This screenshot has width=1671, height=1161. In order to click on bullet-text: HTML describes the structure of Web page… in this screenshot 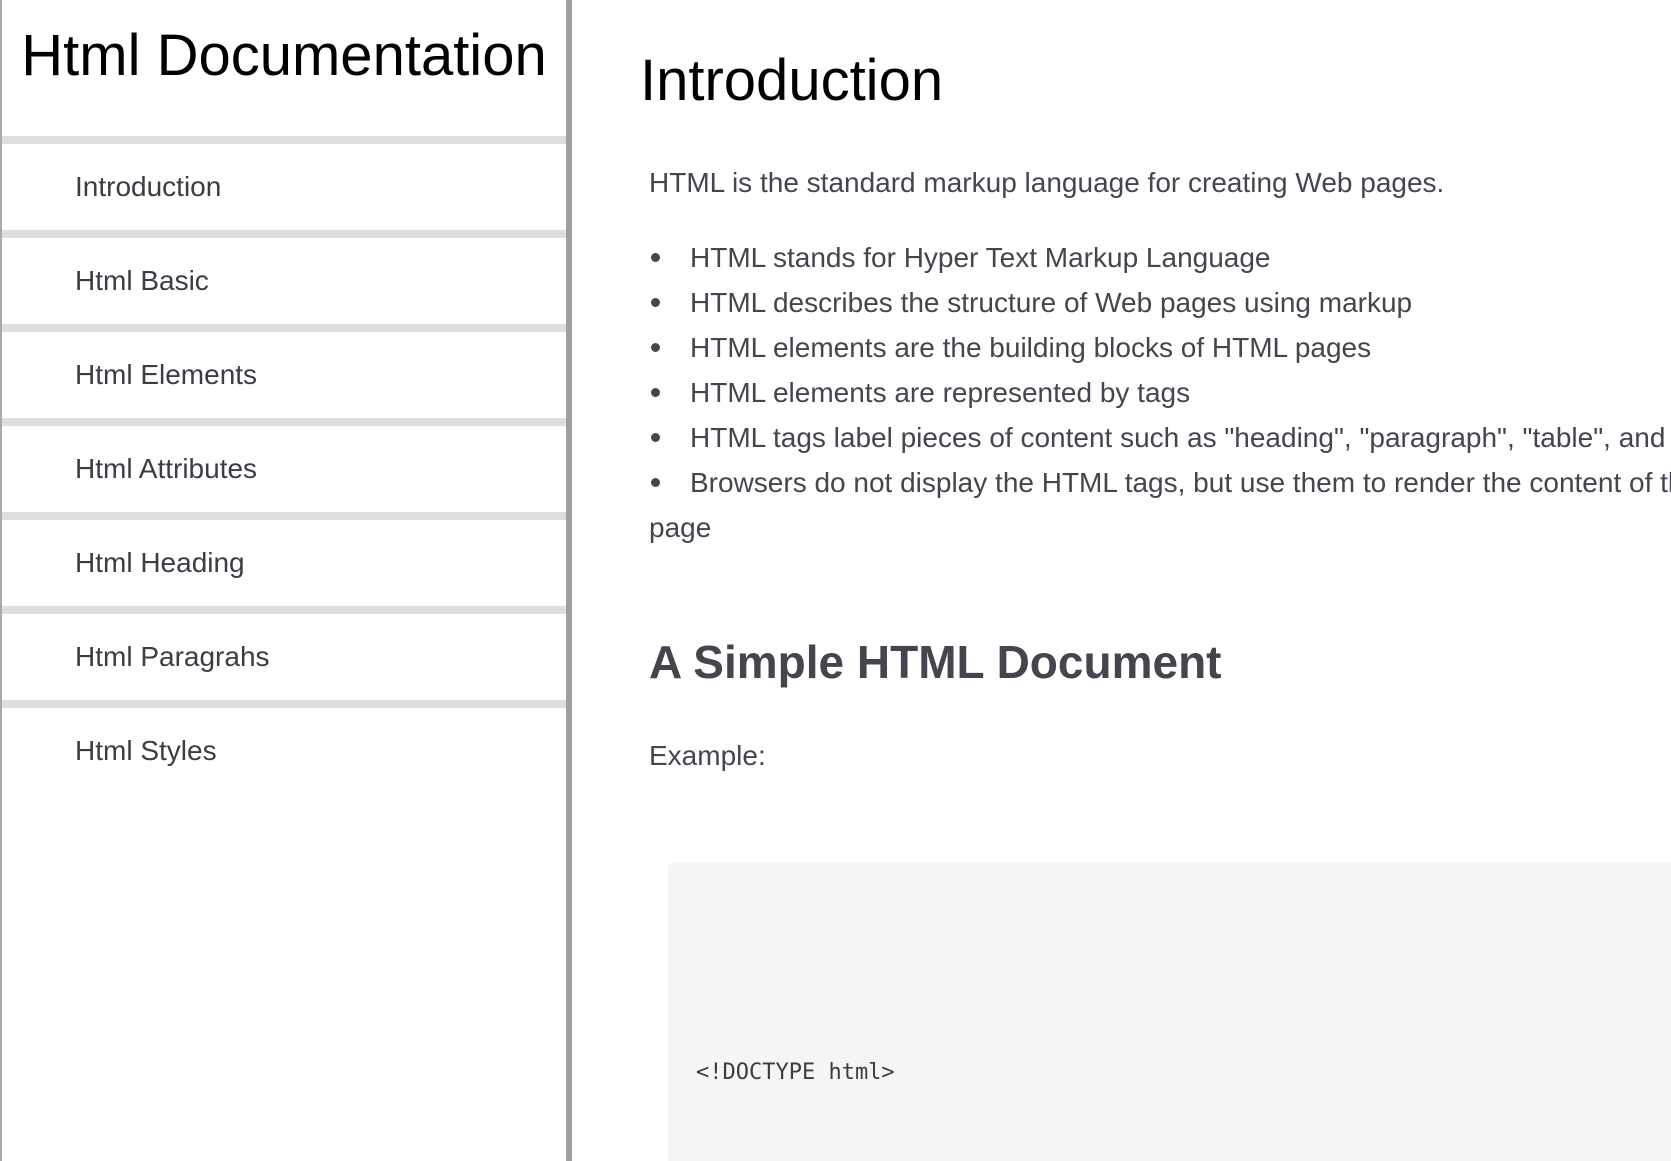, I will do `click(1051, 302)`.